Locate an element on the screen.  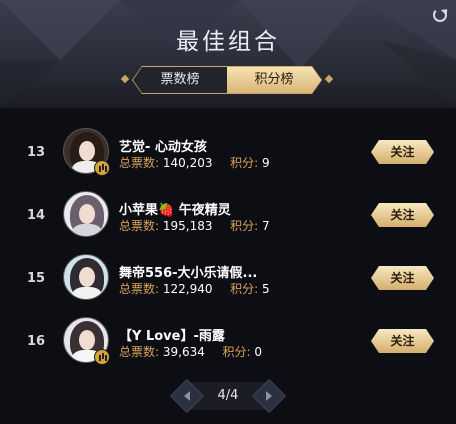
user-stats: 总票数: 140,203 积分: 9 is located at coordinates (194, 162).